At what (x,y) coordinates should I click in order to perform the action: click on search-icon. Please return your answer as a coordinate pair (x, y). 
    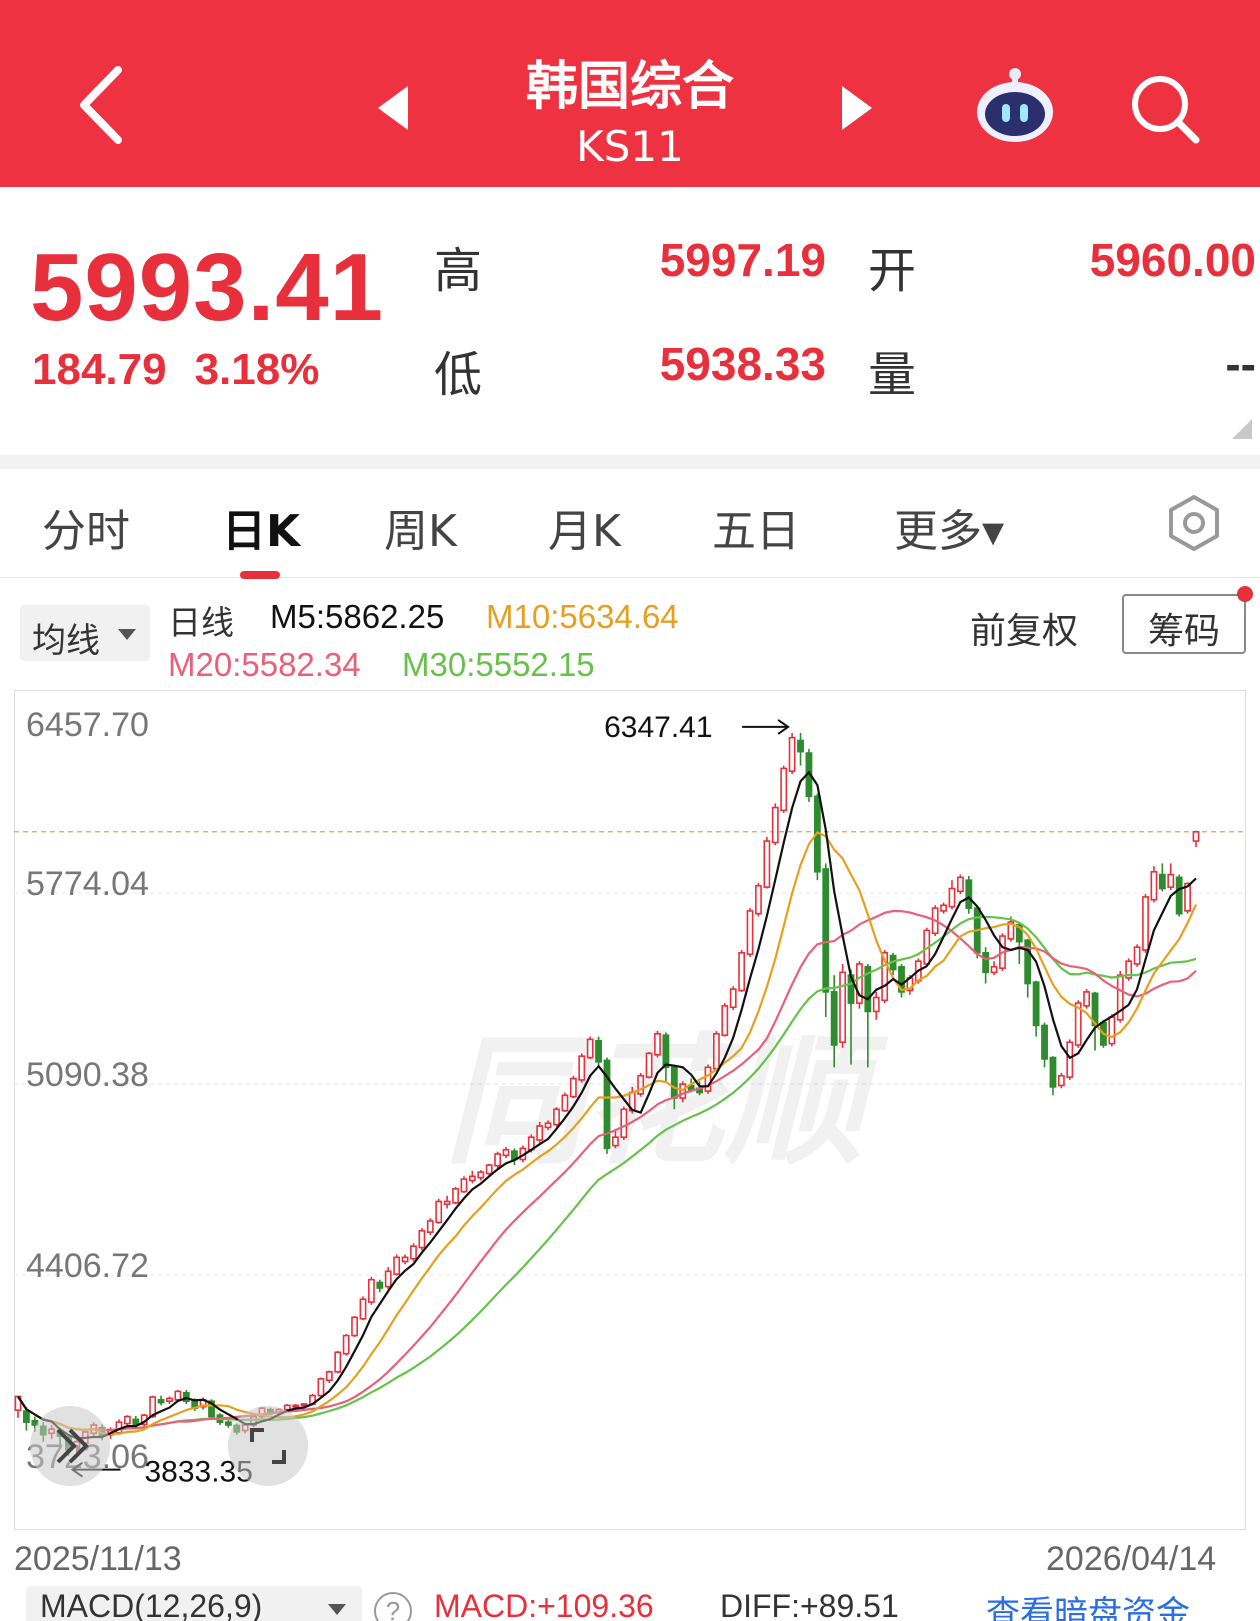
    Looking at the image, I should click on (1166, 110).